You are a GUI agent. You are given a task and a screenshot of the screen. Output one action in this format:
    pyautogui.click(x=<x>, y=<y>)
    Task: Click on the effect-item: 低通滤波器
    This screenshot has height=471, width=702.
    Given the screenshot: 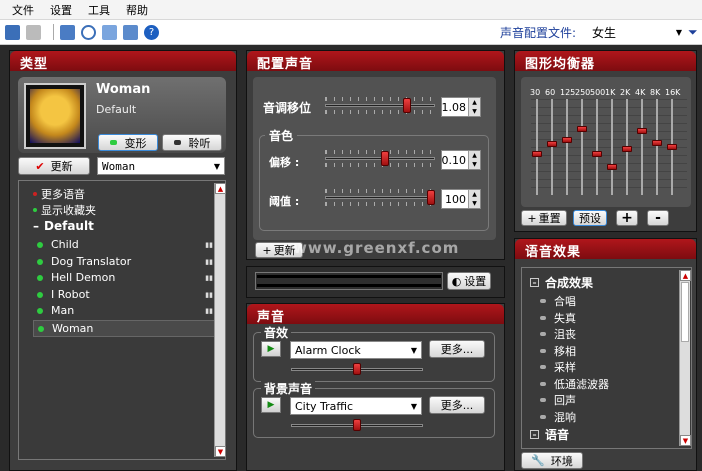 What is the action you would take?
    pyautogui.click(x=574, y=384)
    